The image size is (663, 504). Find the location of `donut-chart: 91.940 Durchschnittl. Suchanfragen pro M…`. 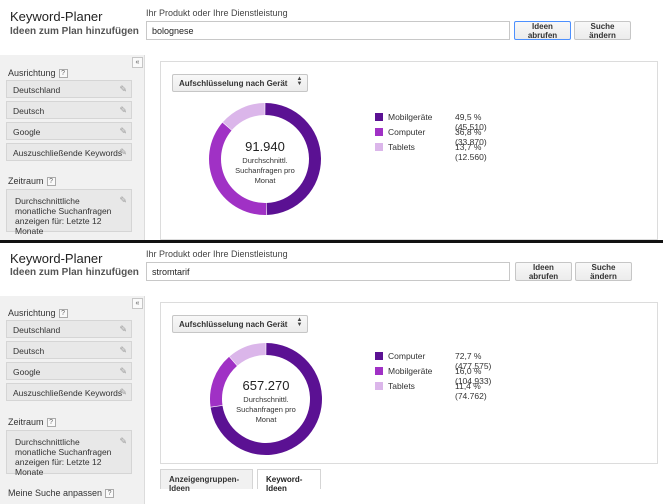

donut-chart: 91.940 Durchschnittl. Suchanfragen pro M… is located at coordinates (265, 159).